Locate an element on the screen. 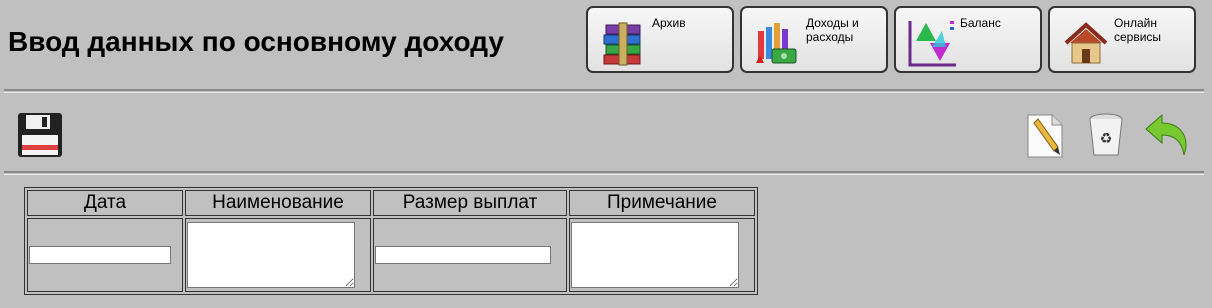 The image size is (1212, 308). balance-button: Баланс is located at coordinates (968, 39).